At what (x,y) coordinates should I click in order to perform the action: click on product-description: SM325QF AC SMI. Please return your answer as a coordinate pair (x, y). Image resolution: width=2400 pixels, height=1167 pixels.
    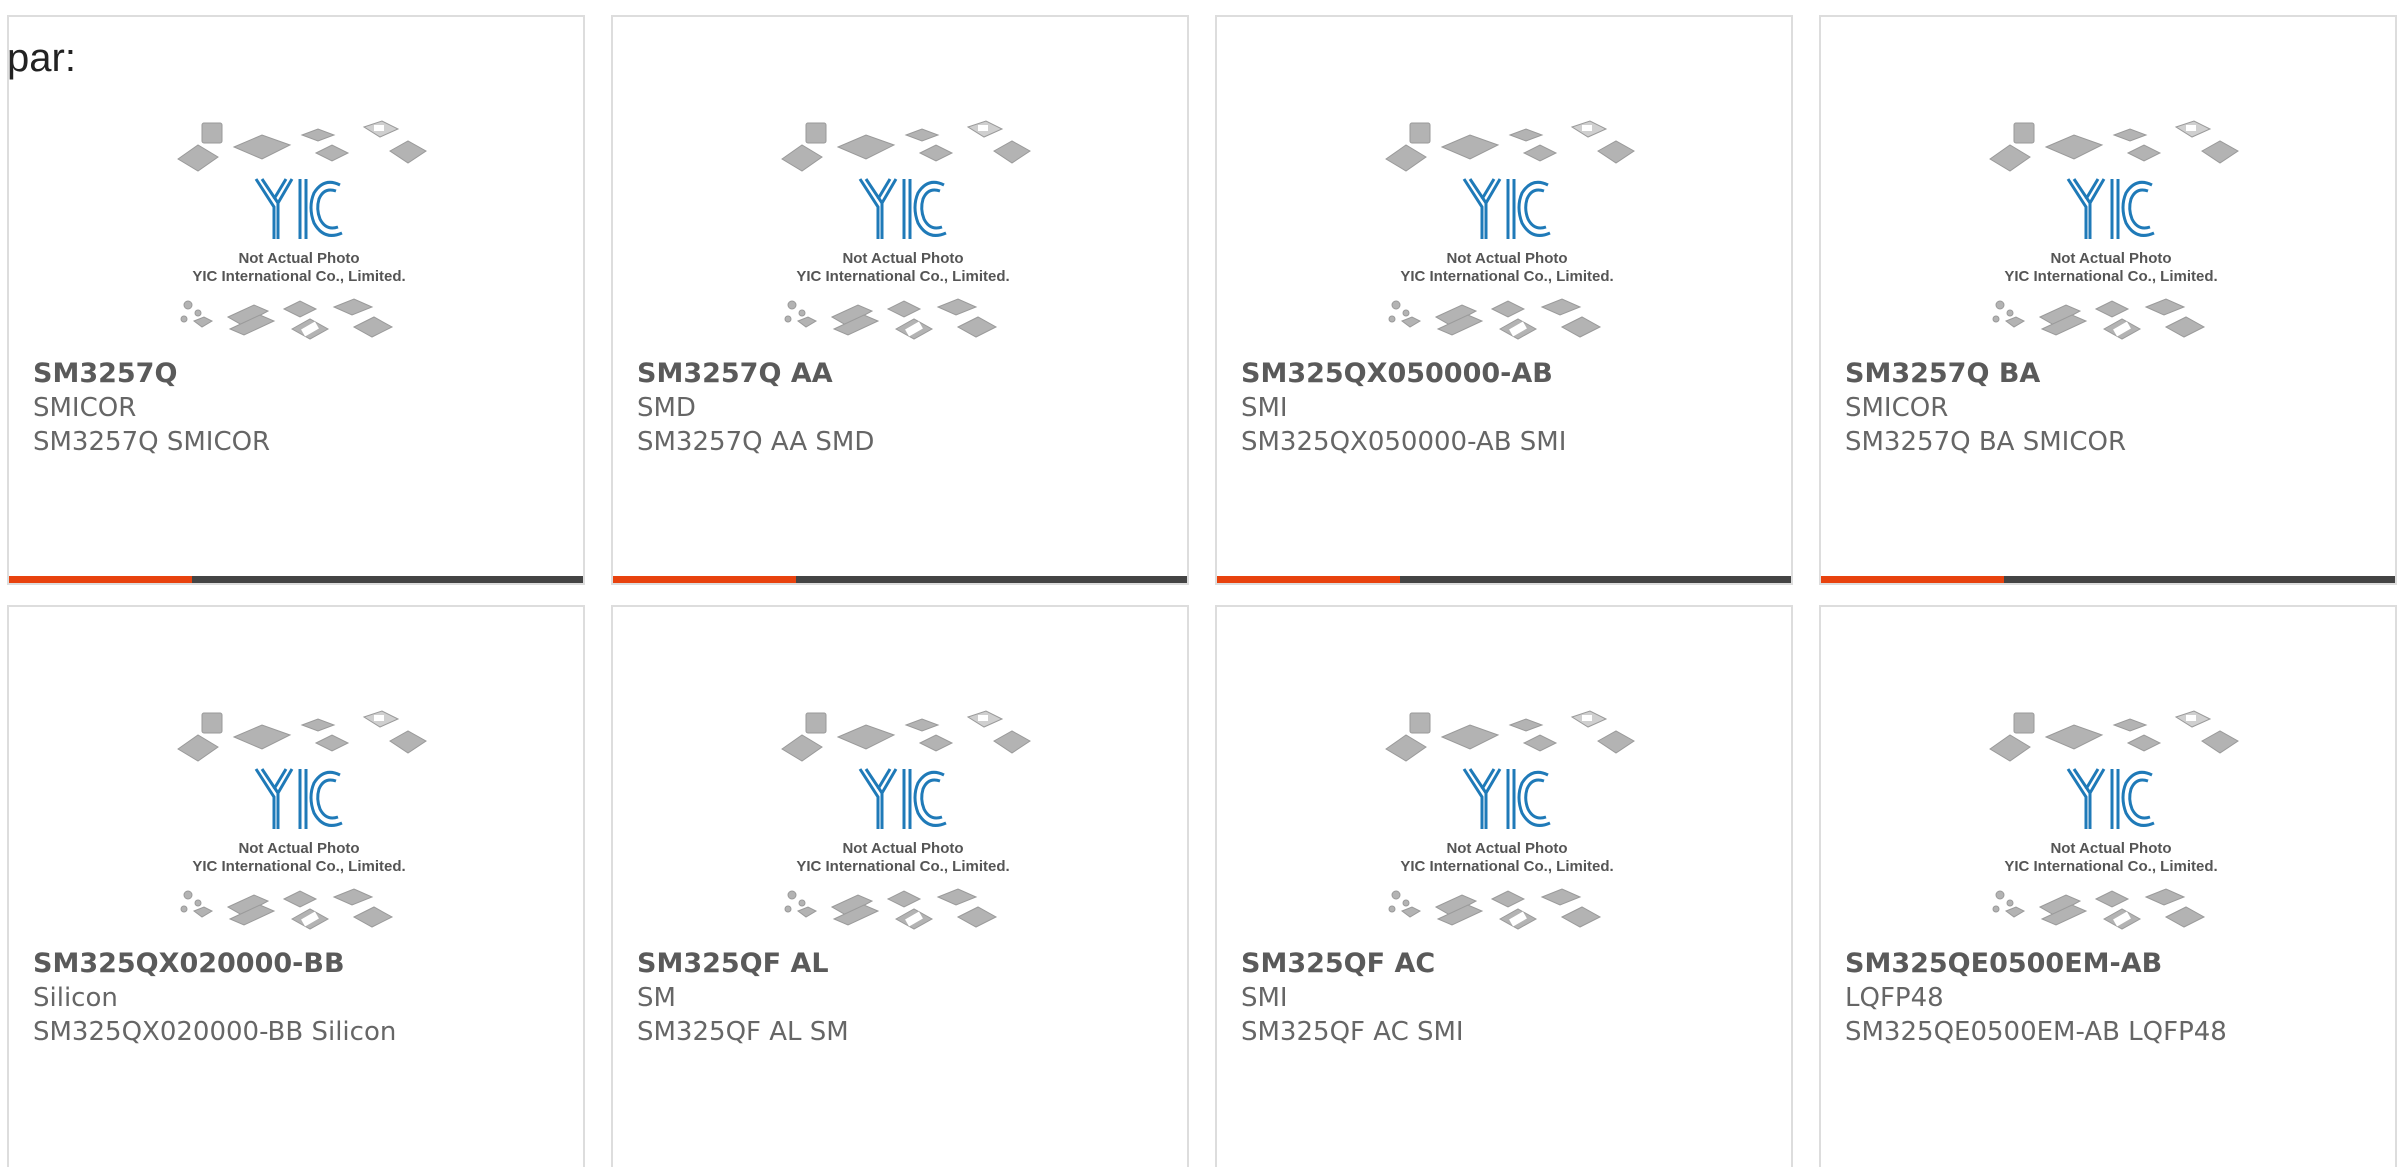
    Looking at the image, I should click on (1352, 1032).